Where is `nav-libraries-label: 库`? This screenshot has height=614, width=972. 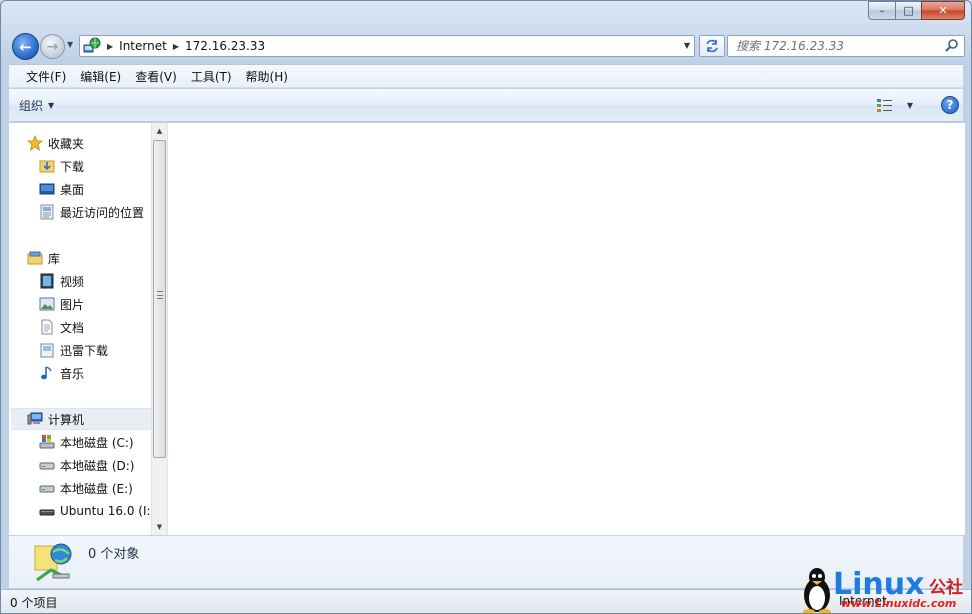 nav-libraries-label: 库 is located at coordinates (54, 258).